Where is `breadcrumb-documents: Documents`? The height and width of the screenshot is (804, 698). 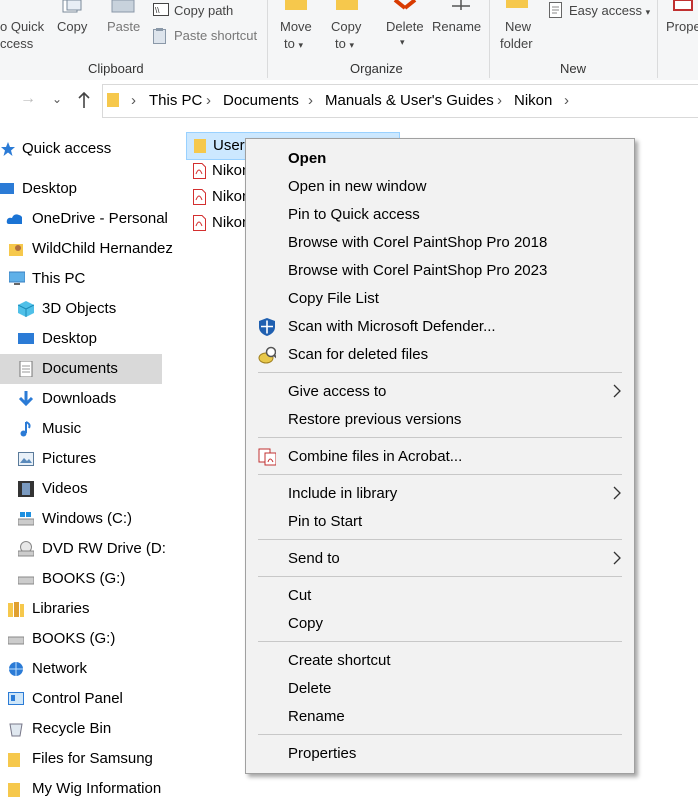
breadcrumb-documents: Documents is located at coordinates (261, 100).